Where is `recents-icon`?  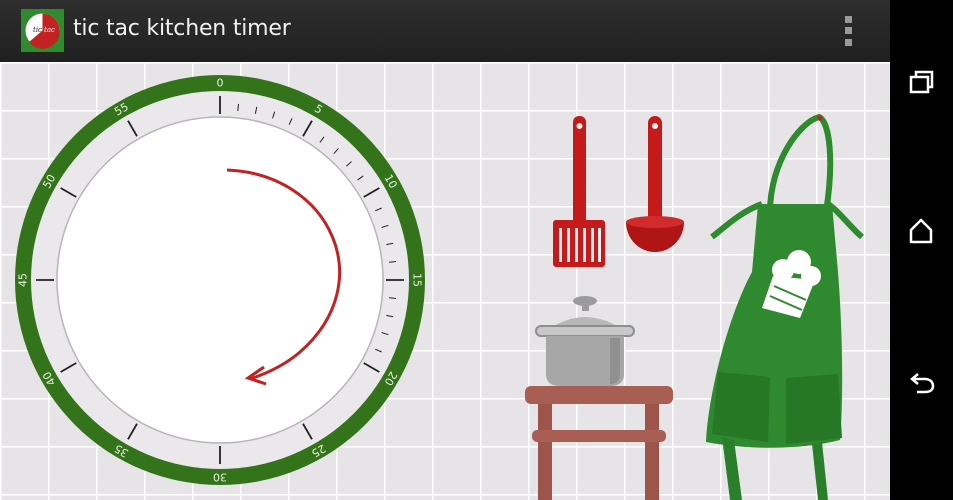
recents-icon is located at coordinates (921, 82).